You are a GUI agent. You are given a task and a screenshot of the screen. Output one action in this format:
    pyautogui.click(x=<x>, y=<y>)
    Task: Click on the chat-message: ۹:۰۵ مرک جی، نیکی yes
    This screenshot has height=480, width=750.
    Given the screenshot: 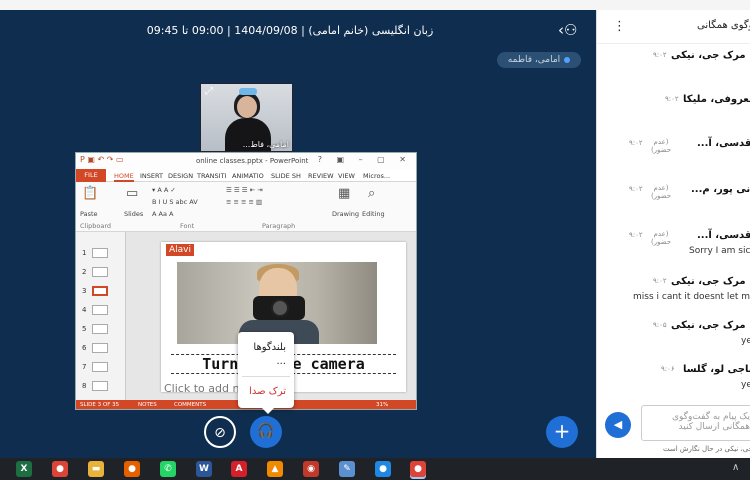 What is the action you would take?
    pyautogui.click(x=701, y=333)
    